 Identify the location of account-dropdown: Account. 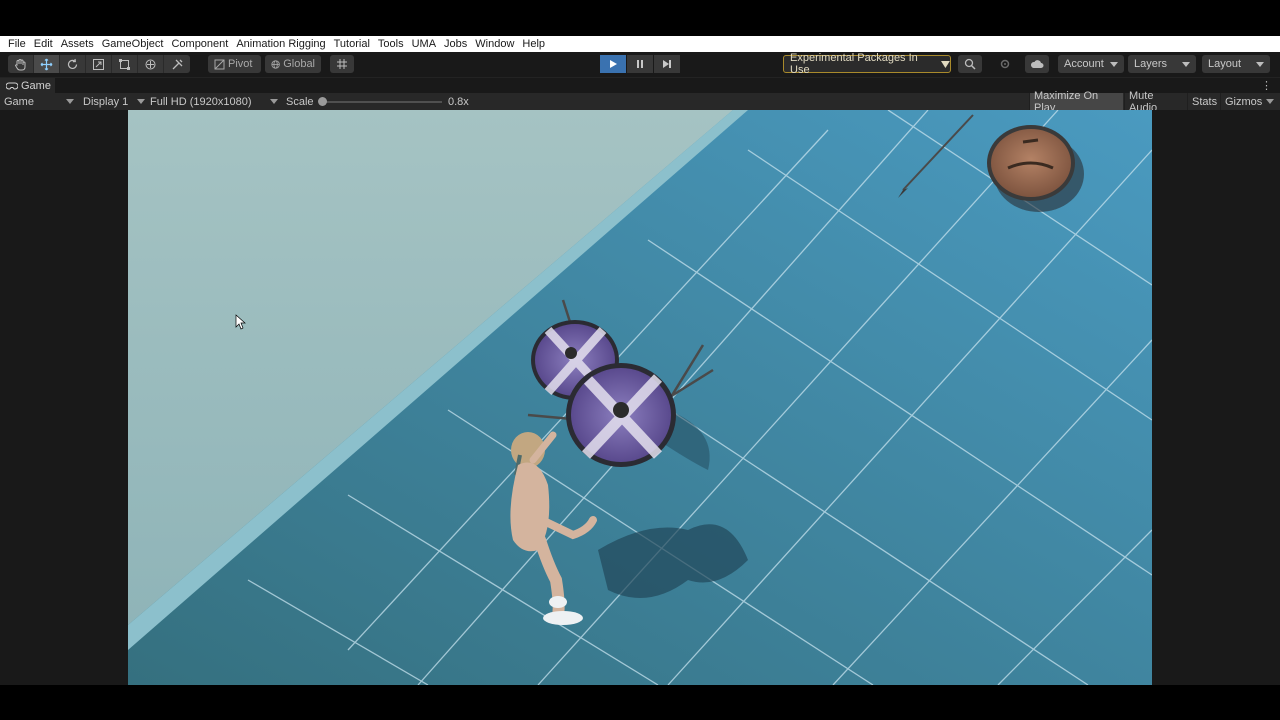
(1091, 64).